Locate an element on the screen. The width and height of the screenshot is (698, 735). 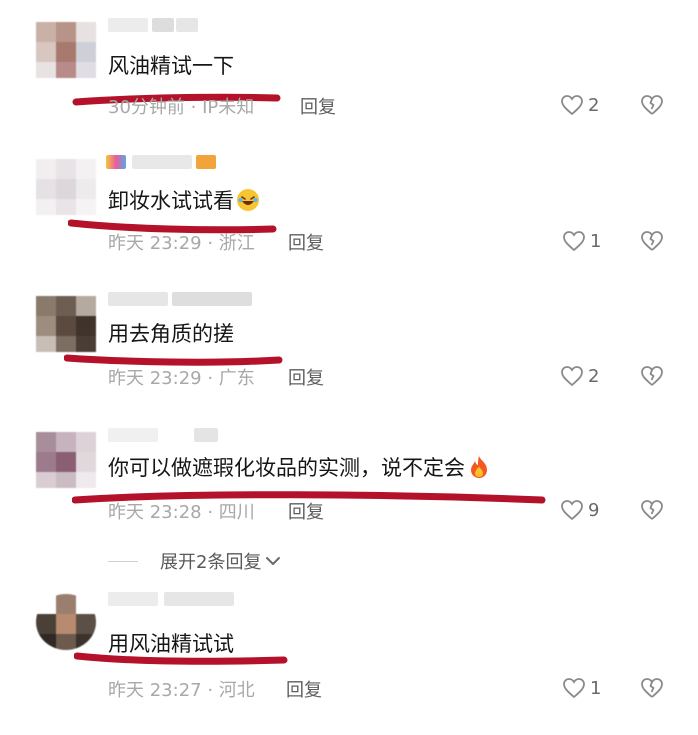
comment-meta: 昨天 23:29 · 浙江 is located at coordinates (181, 243).